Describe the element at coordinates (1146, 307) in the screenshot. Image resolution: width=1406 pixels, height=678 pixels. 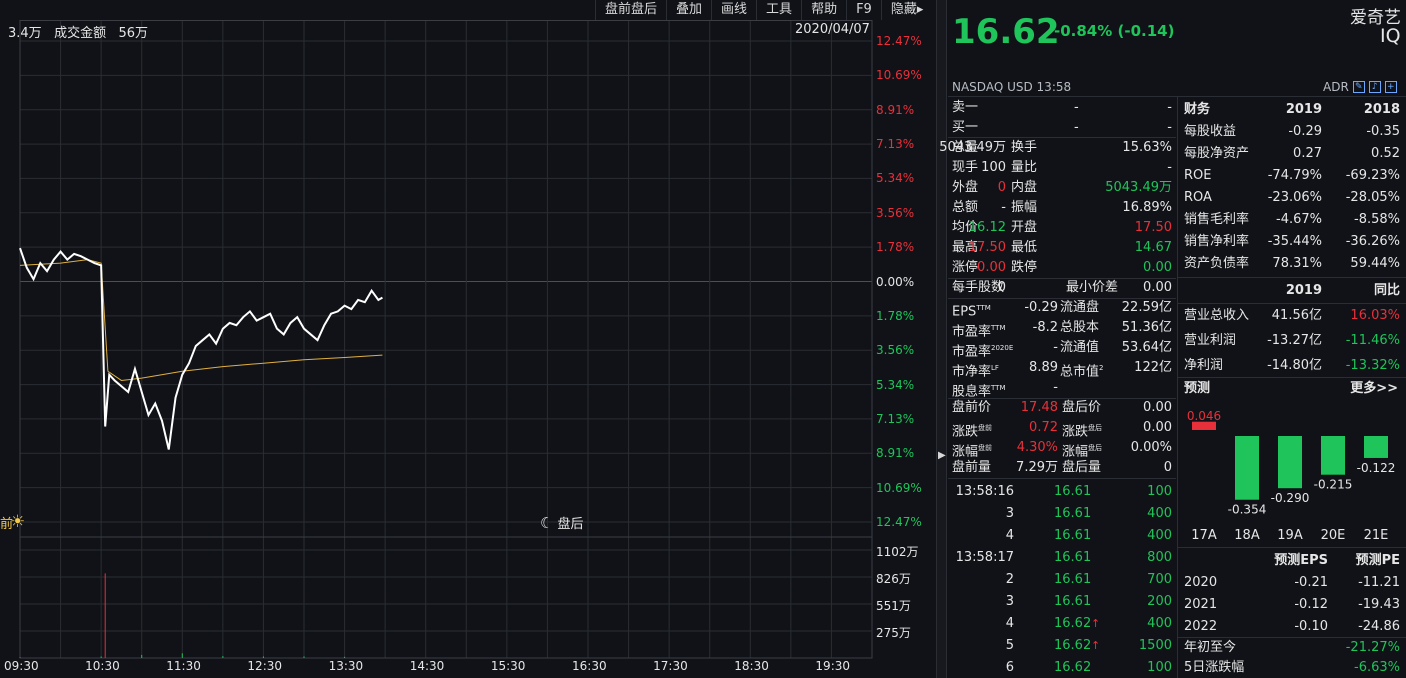
I see `valuation-value: 22.59亿` at that location.